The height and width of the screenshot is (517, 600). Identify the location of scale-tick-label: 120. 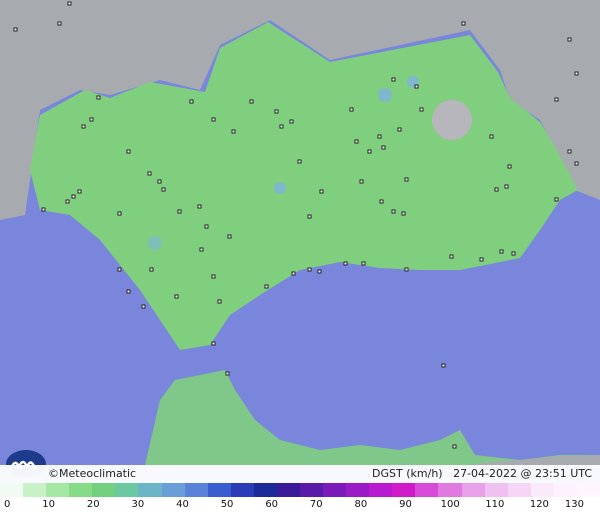
(539, 504).